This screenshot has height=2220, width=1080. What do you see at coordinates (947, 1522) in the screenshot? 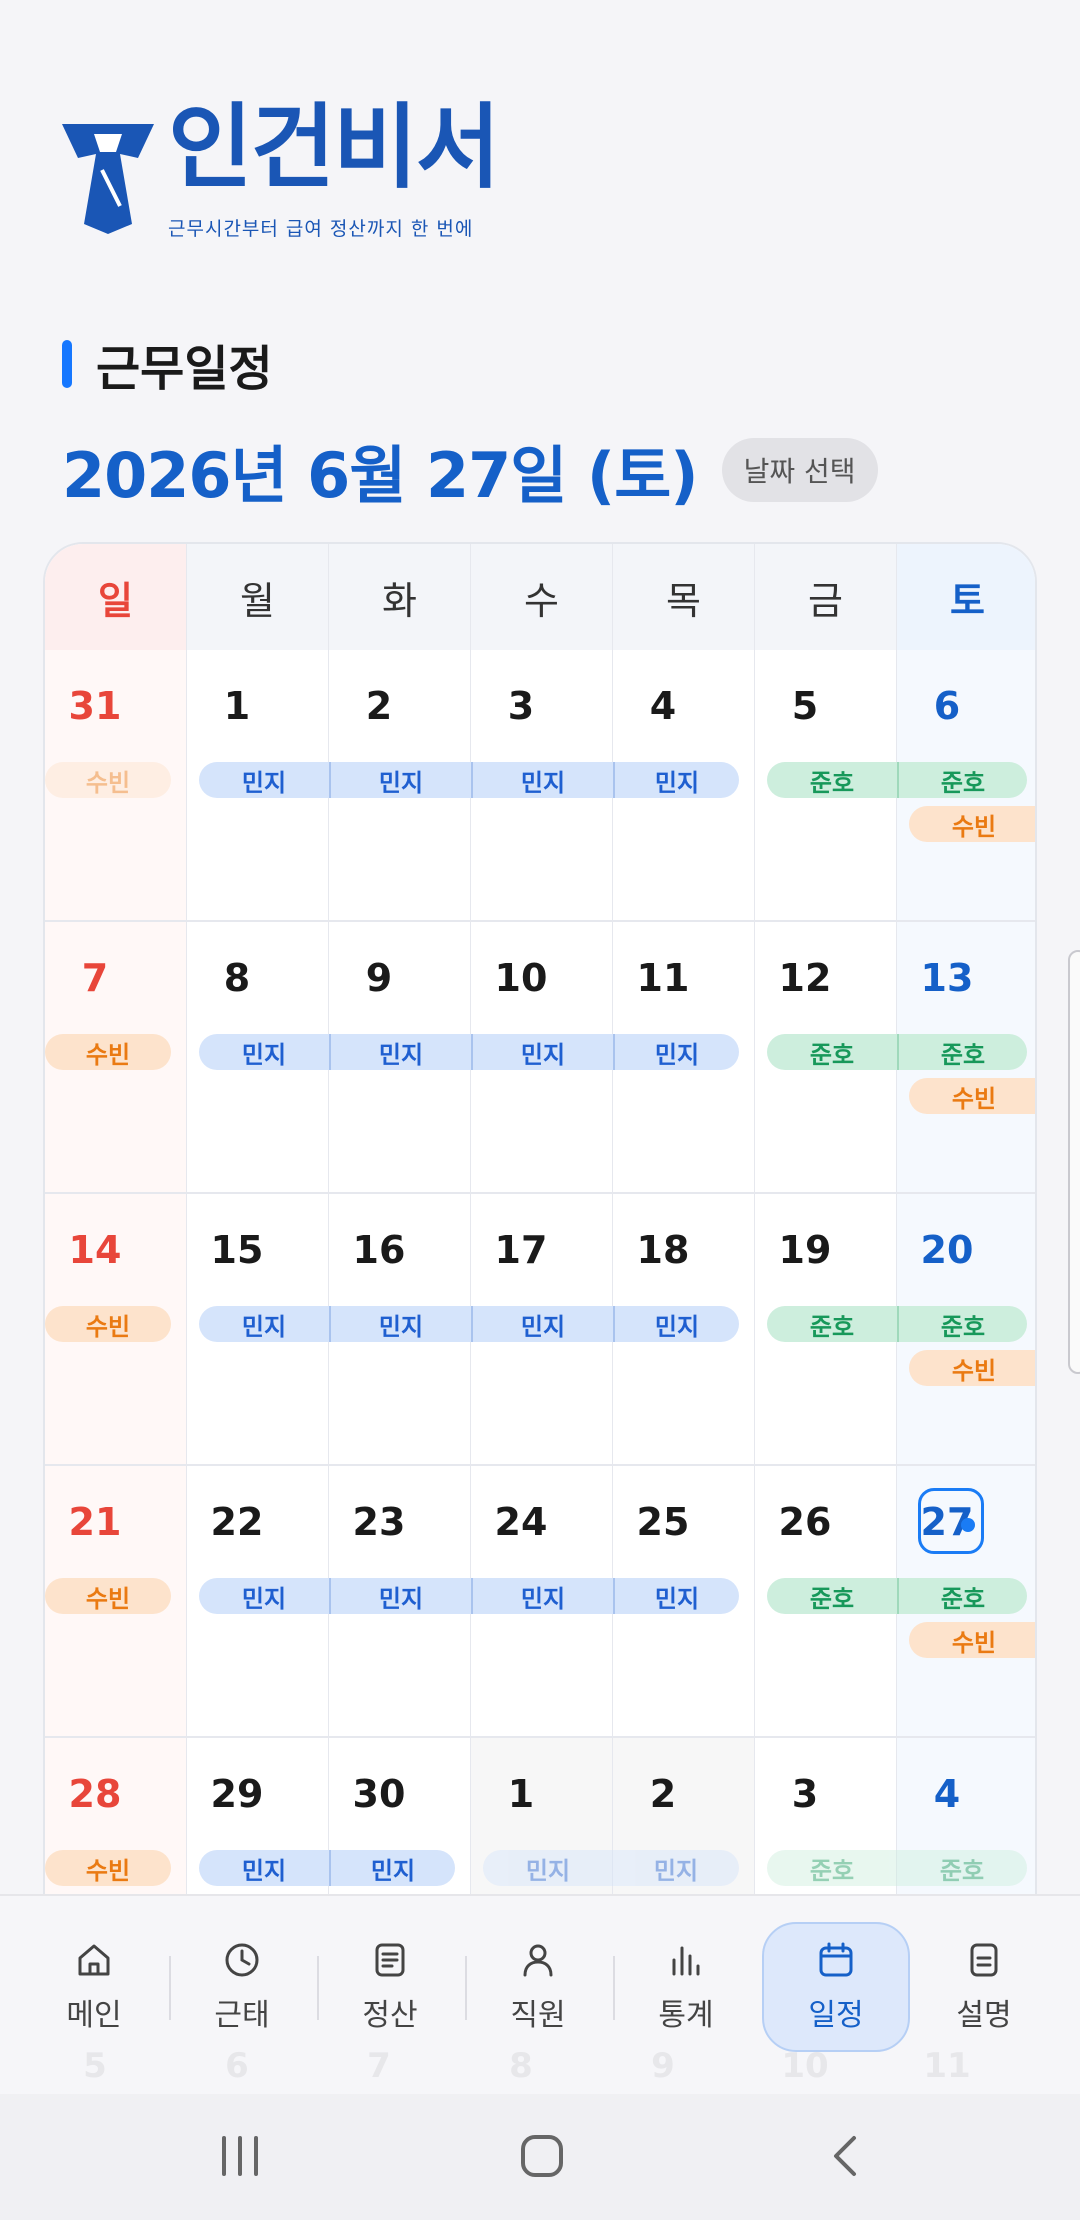
I see `day-number: 27` at bounding box center [947, 1522].